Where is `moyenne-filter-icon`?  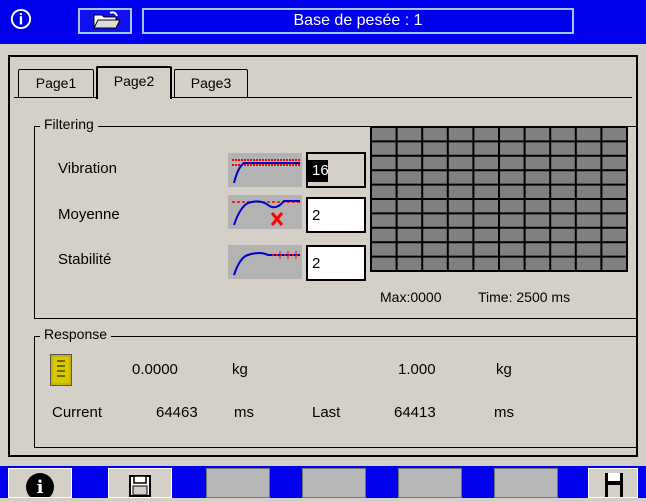
moyenne-filter-icon is located at coordinates (265, 212).